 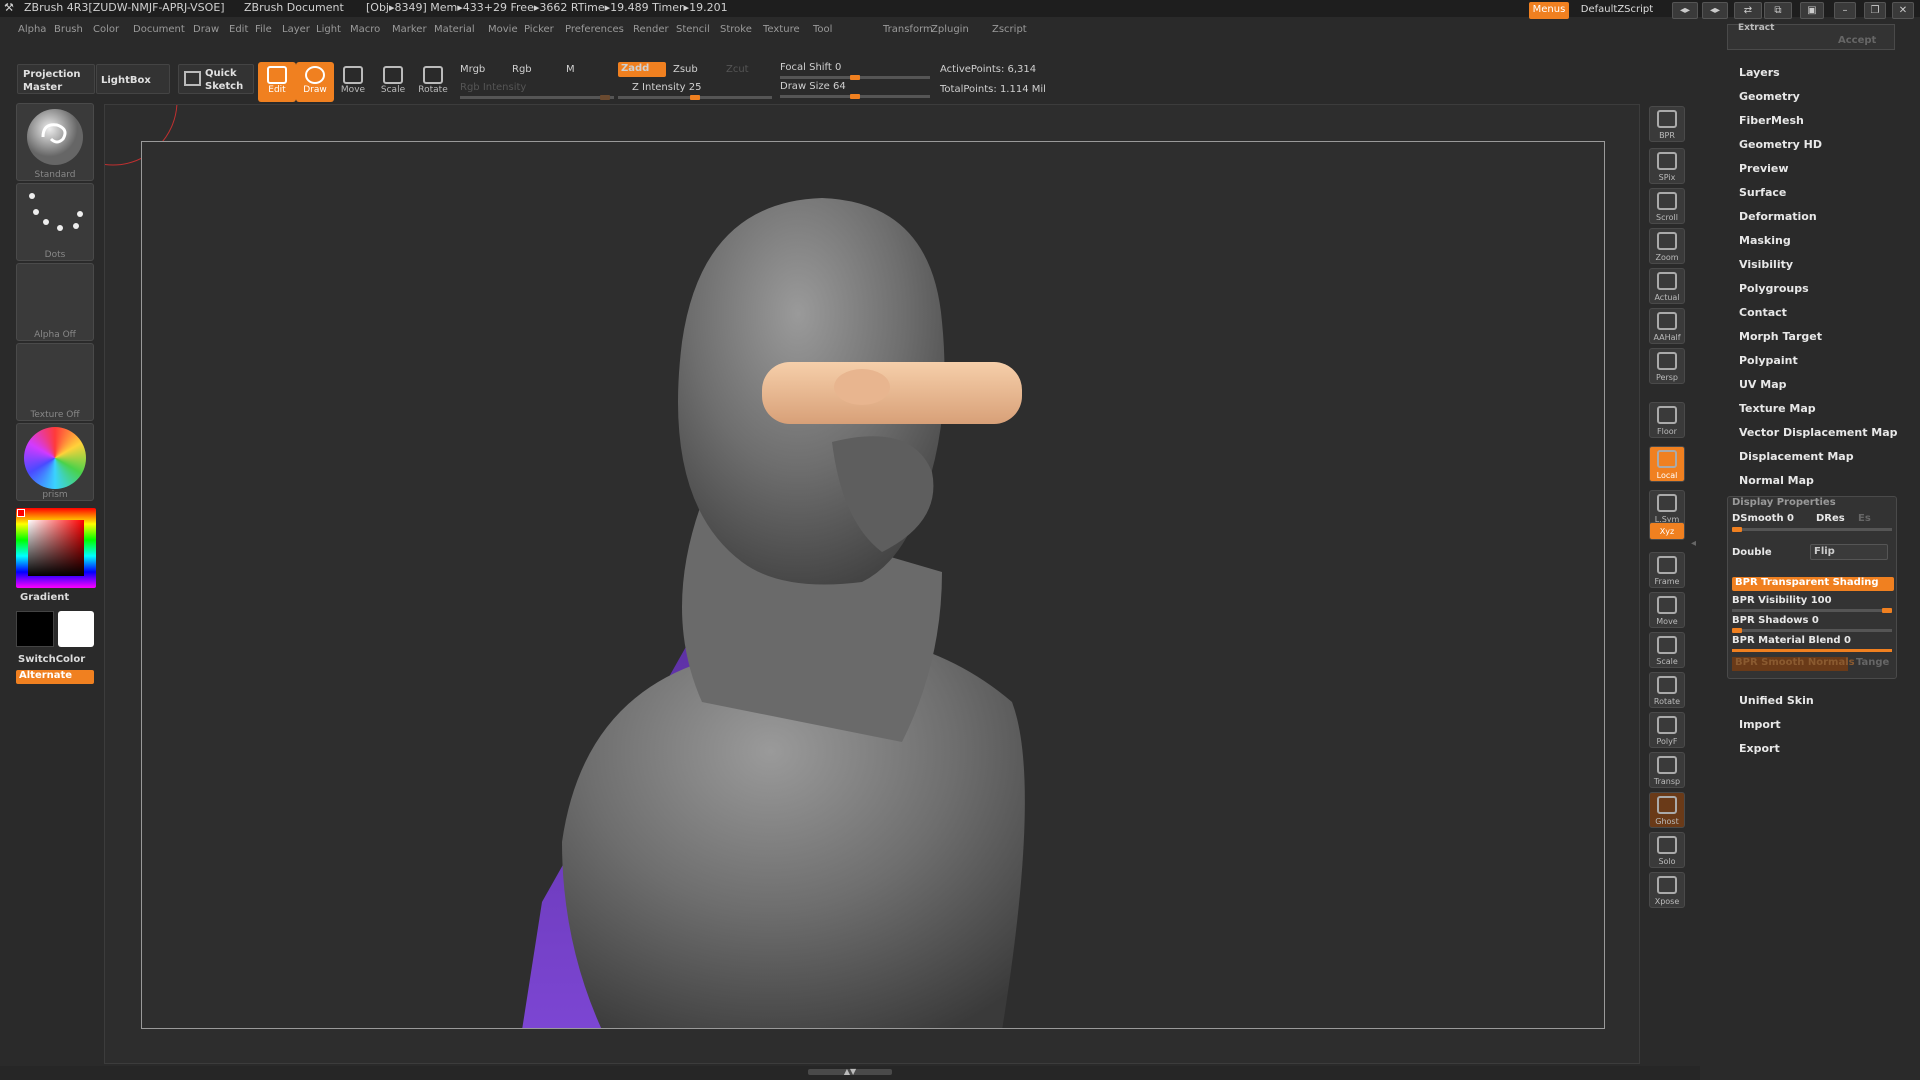 What do you see at coordinates (1791, 640) in the screenshot?
I see `bpr-material-blend-slider: BPR Material Blend 0` at bounding box center [1791, 640].